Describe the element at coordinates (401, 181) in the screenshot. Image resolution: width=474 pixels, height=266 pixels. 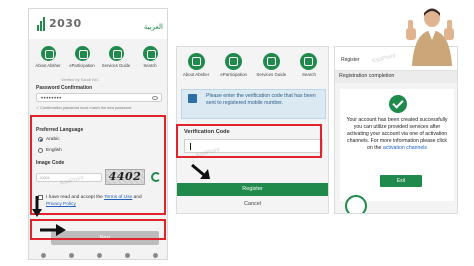
I see `exit-button: Exit` at that location.